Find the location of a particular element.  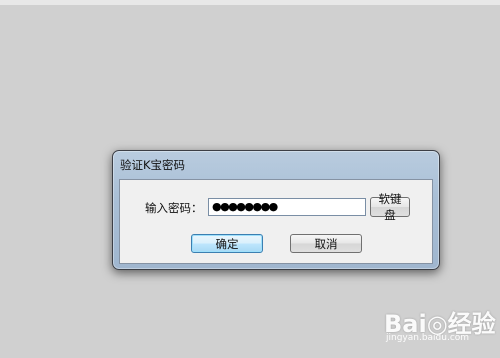

top-band is located at coordinates (250, 2).